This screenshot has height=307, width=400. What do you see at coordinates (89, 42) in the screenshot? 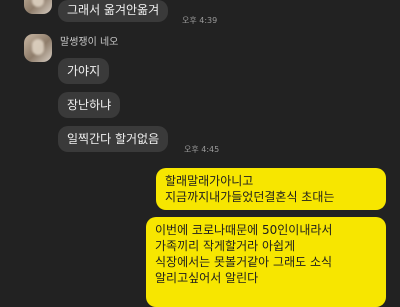
I see `sender-name: 말썽쟁이 네오` at bounding box center [89, 42].